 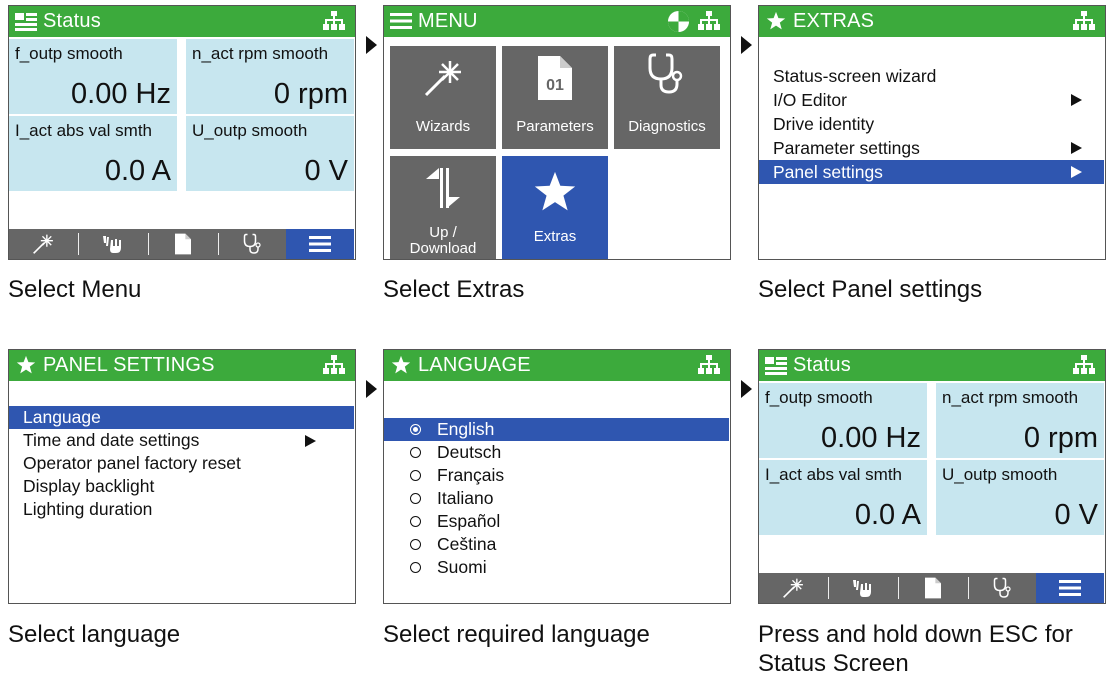 I want to click on list-item-label: Status-screen wizard, so click(x=855, y=76).